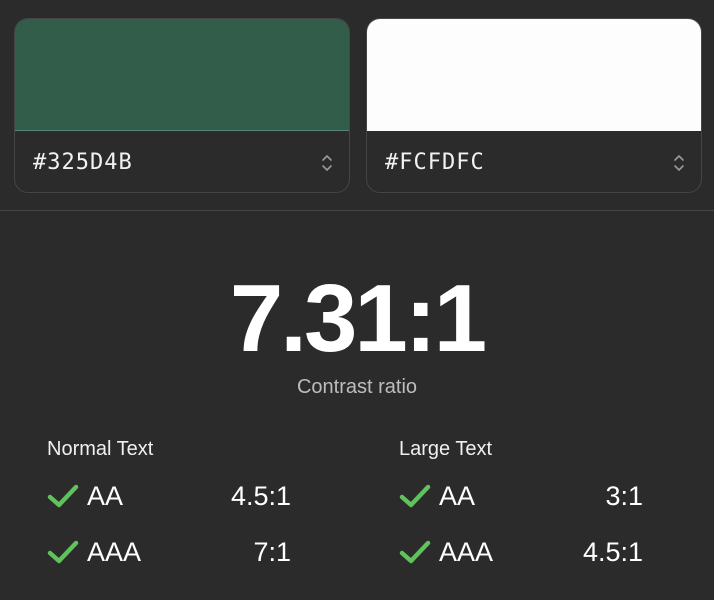 The width and height of the screenshot is (714, 600). I want to click on threshold-value: 3:1, so click(624, 495).